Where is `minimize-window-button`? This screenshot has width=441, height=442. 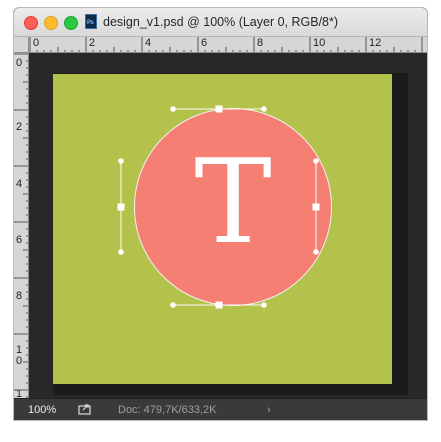
minimize-window-button is located at coordinates (51, 23).